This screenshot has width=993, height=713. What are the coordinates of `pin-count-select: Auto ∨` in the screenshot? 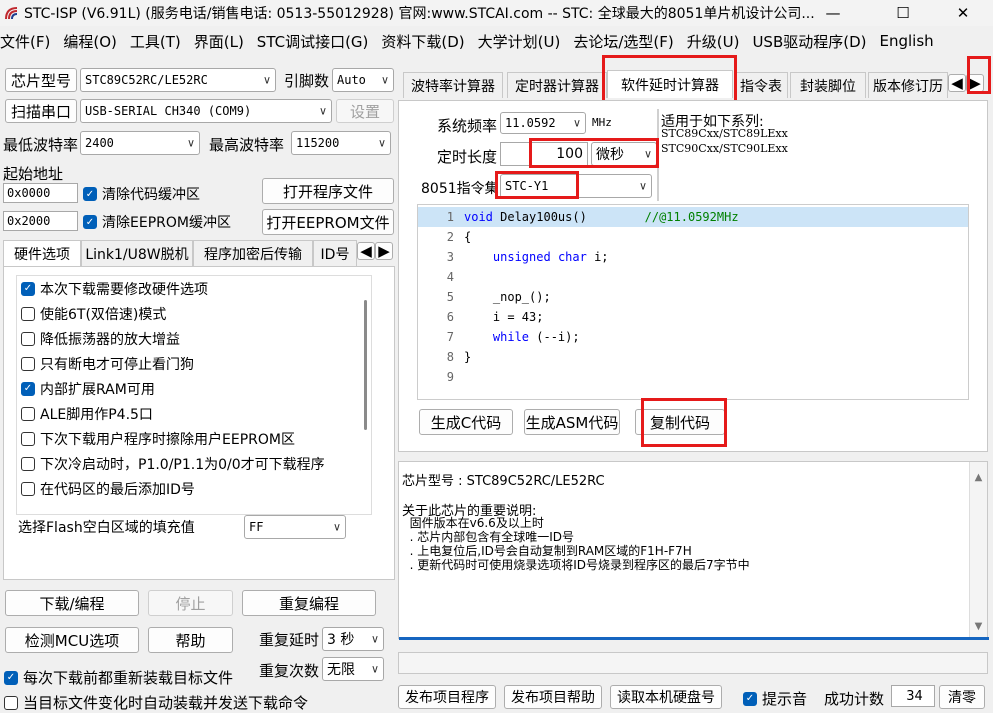 It's located at (363, 80).